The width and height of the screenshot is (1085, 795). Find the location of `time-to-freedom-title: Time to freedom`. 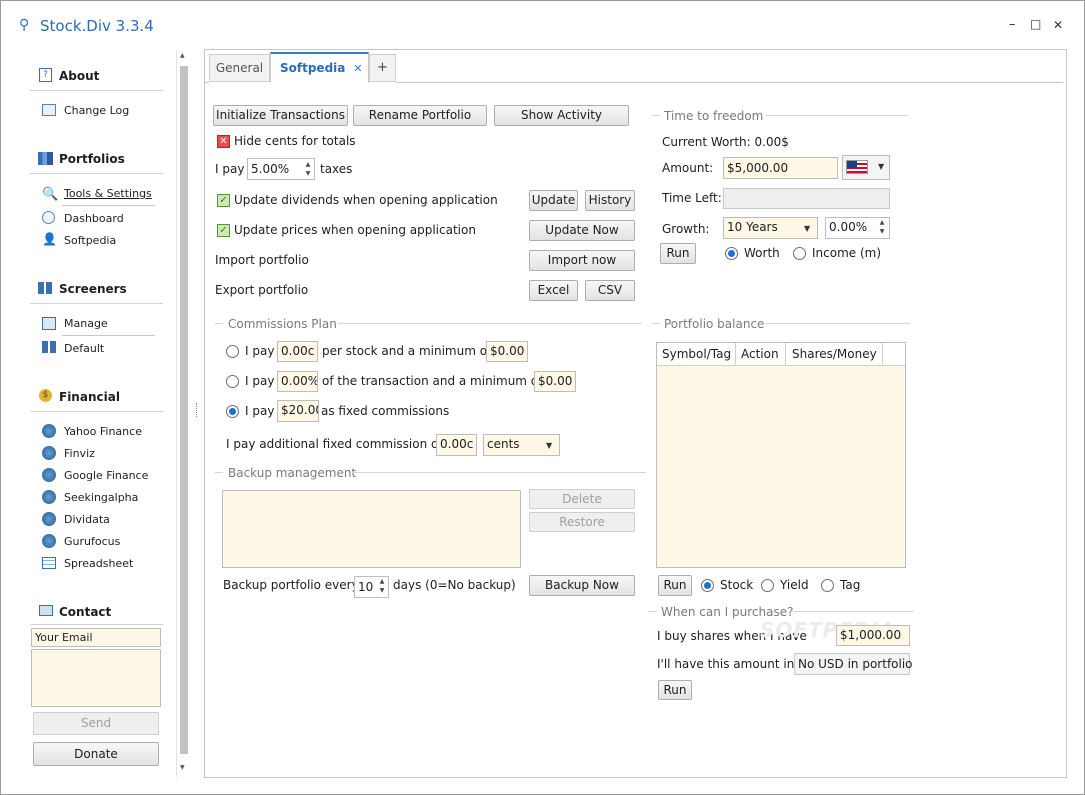

time-to-freedom-title: Time to freedom is located at coordinates (714, 116).